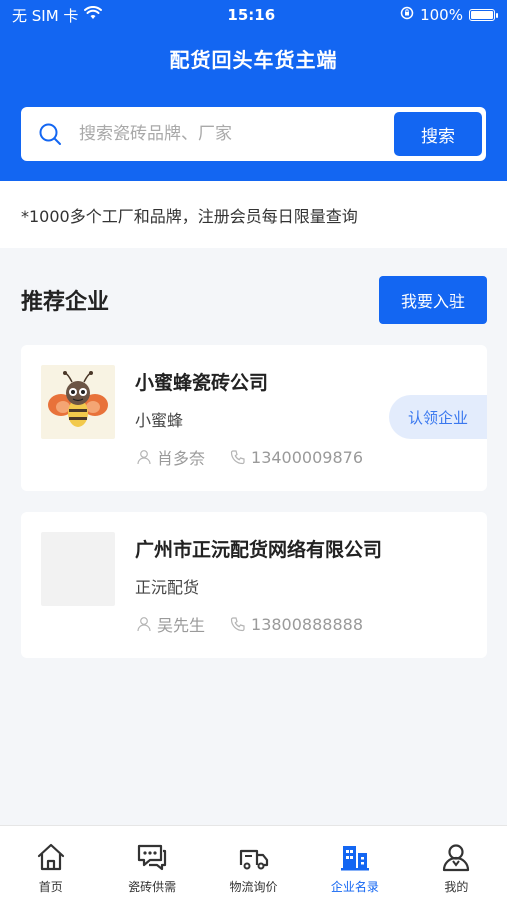 This screenshot has width=507, height=900. Describe the element at coordinates (253, 214) in the screenshot. I see `notice-text: *1000多个工厂和品牌，注册会员每日限量查询` at that location.